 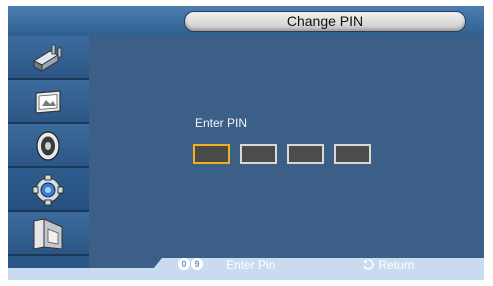 I want to click on return-hint: Return, so click(x=388, y=265).